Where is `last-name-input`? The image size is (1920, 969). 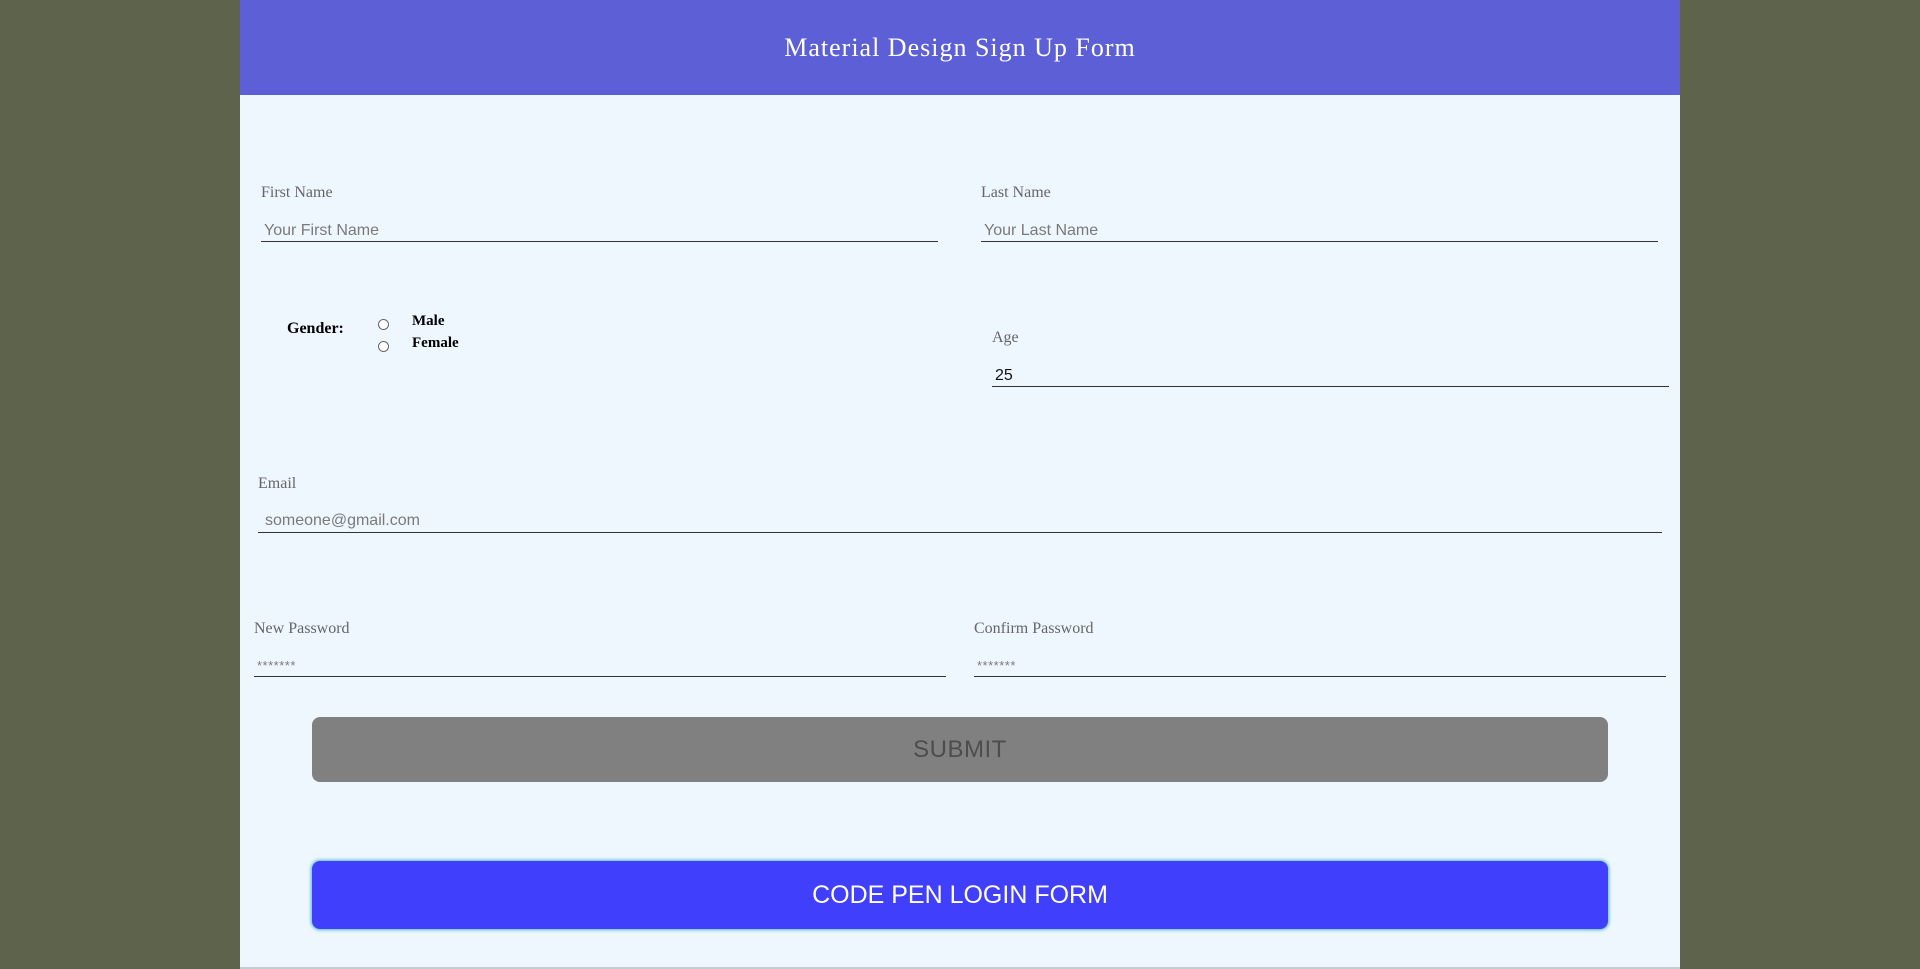
last-name-input is located at coordinates (1319, 231).